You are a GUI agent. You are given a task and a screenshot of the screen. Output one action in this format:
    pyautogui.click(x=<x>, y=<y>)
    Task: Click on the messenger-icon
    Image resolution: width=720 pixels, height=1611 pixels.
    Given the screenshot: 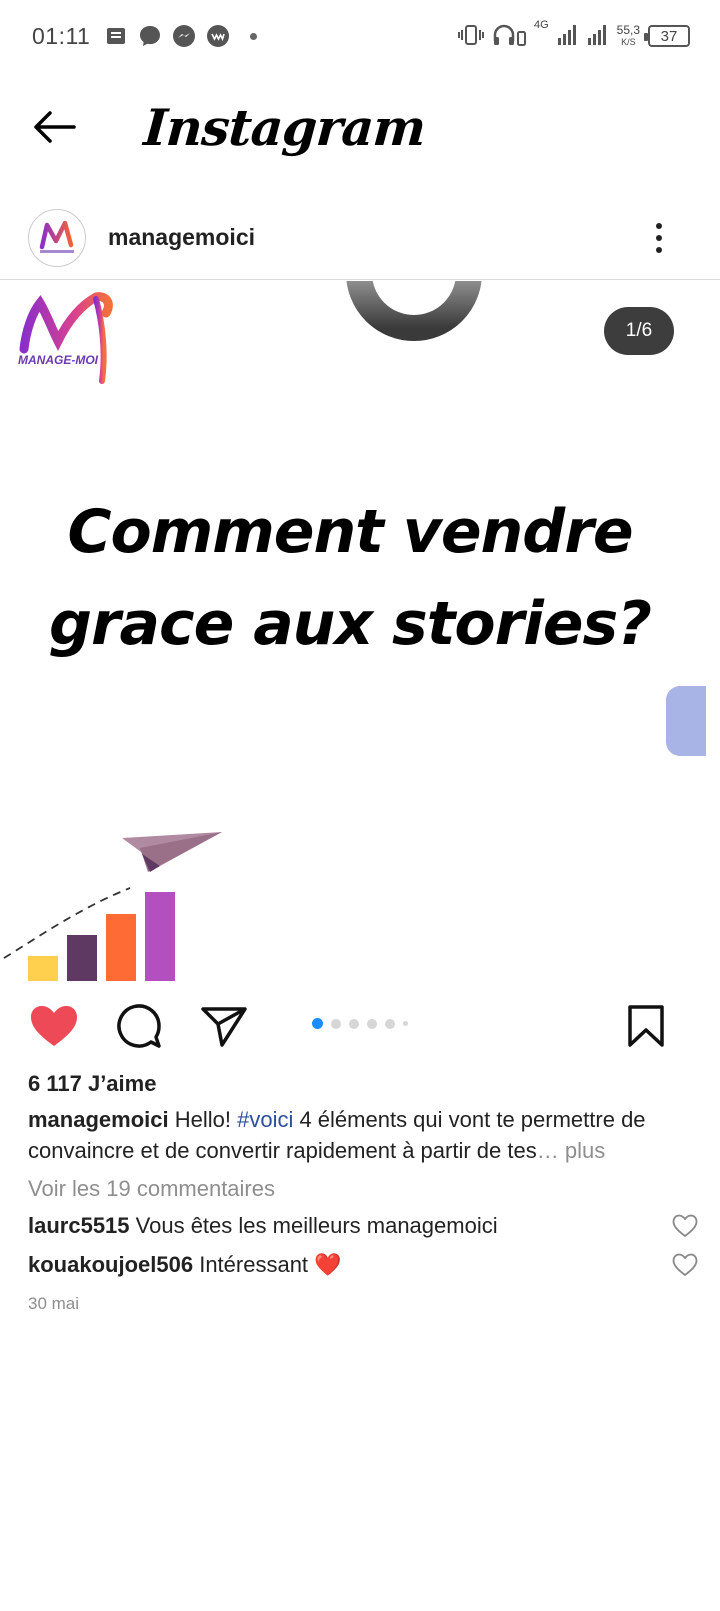 What is the action you would take?
    pyautogui.click(x=184, y=36)
    